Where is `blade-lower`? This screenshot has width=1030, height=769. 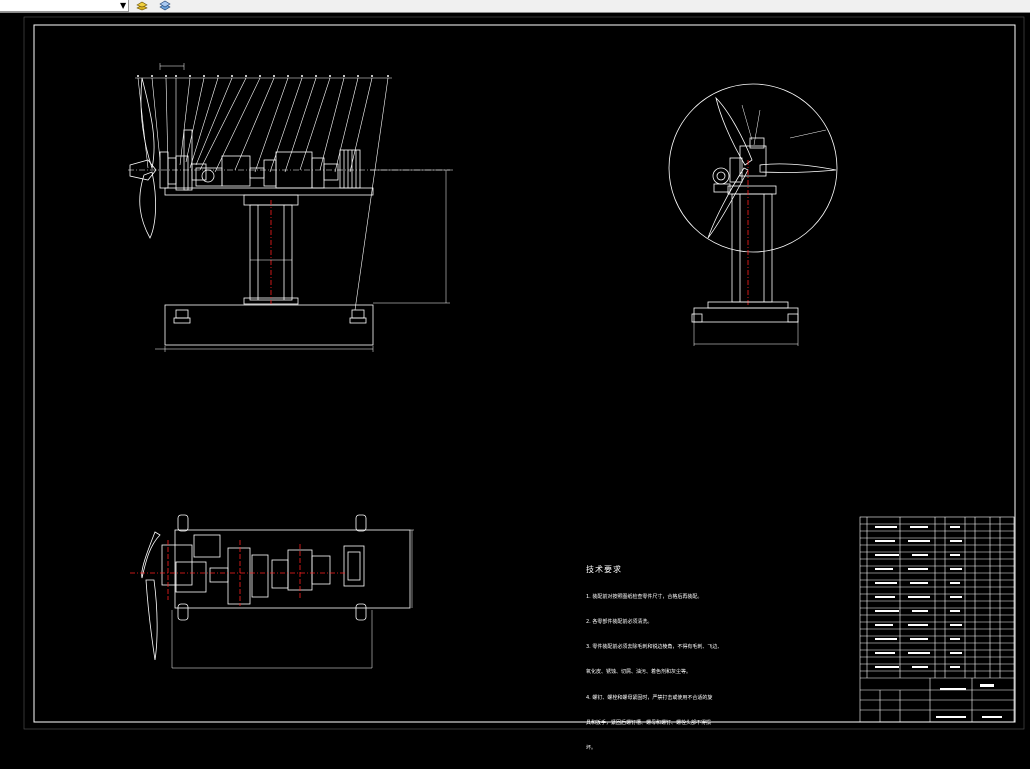
blade-lower is located at coordinates (148, 205).